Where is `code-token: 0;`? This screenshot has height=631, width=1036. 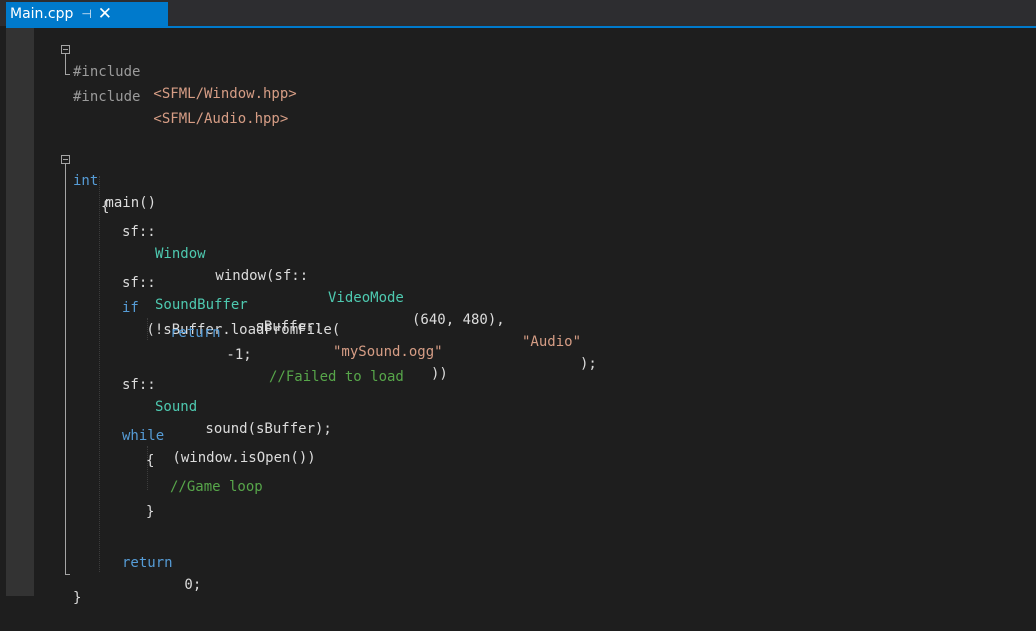 code-token: 0; is located at coordinates (189, 585).